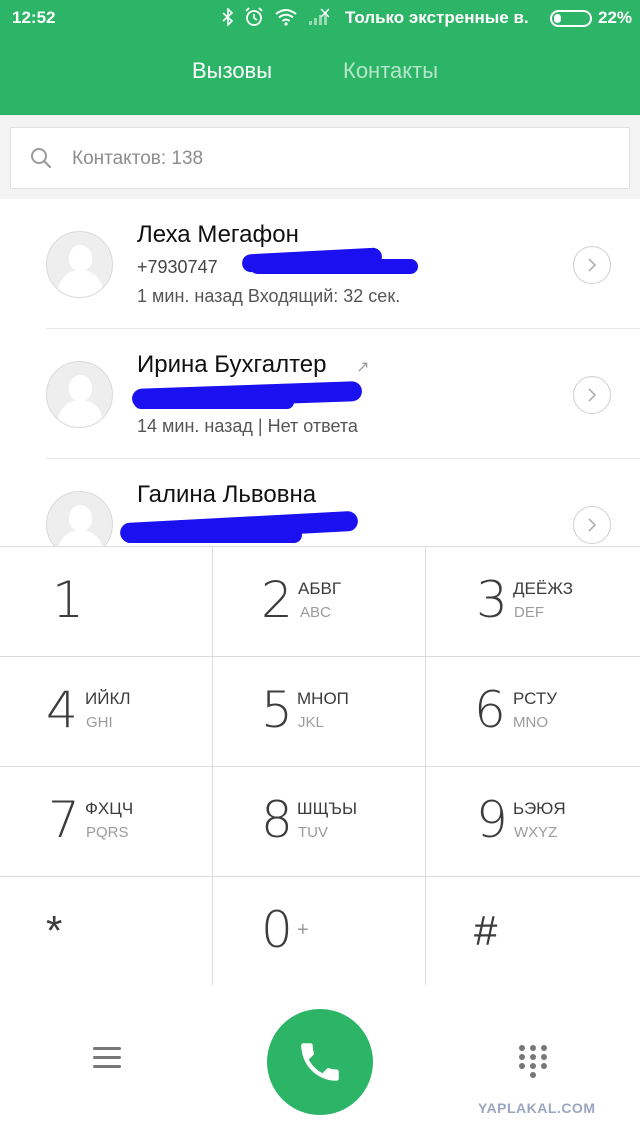  Describe the element at coordinates (106, 602) in the screenshot. I see `key-1: 1` at that location.